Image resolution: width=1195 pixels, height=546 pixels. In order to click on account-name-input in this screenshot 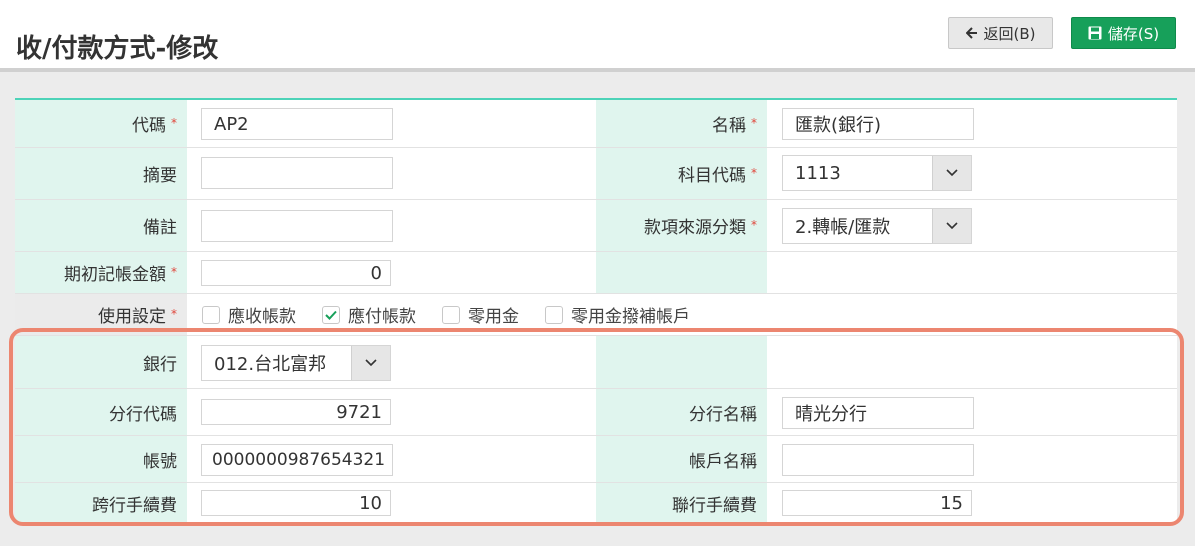, I will do `click(878, 460)`.